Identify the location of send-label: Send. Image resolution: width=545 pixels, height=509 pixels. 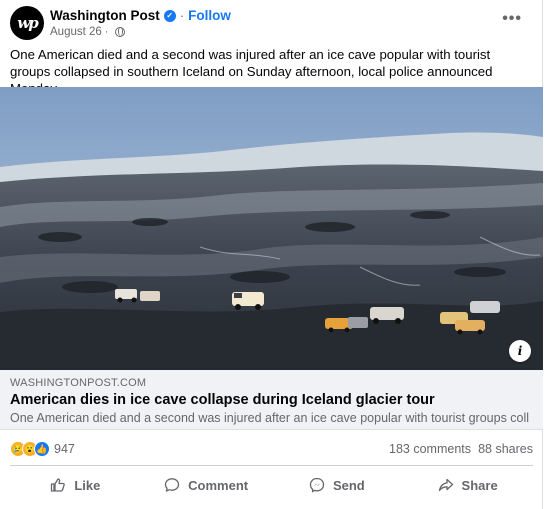
(348, 485).